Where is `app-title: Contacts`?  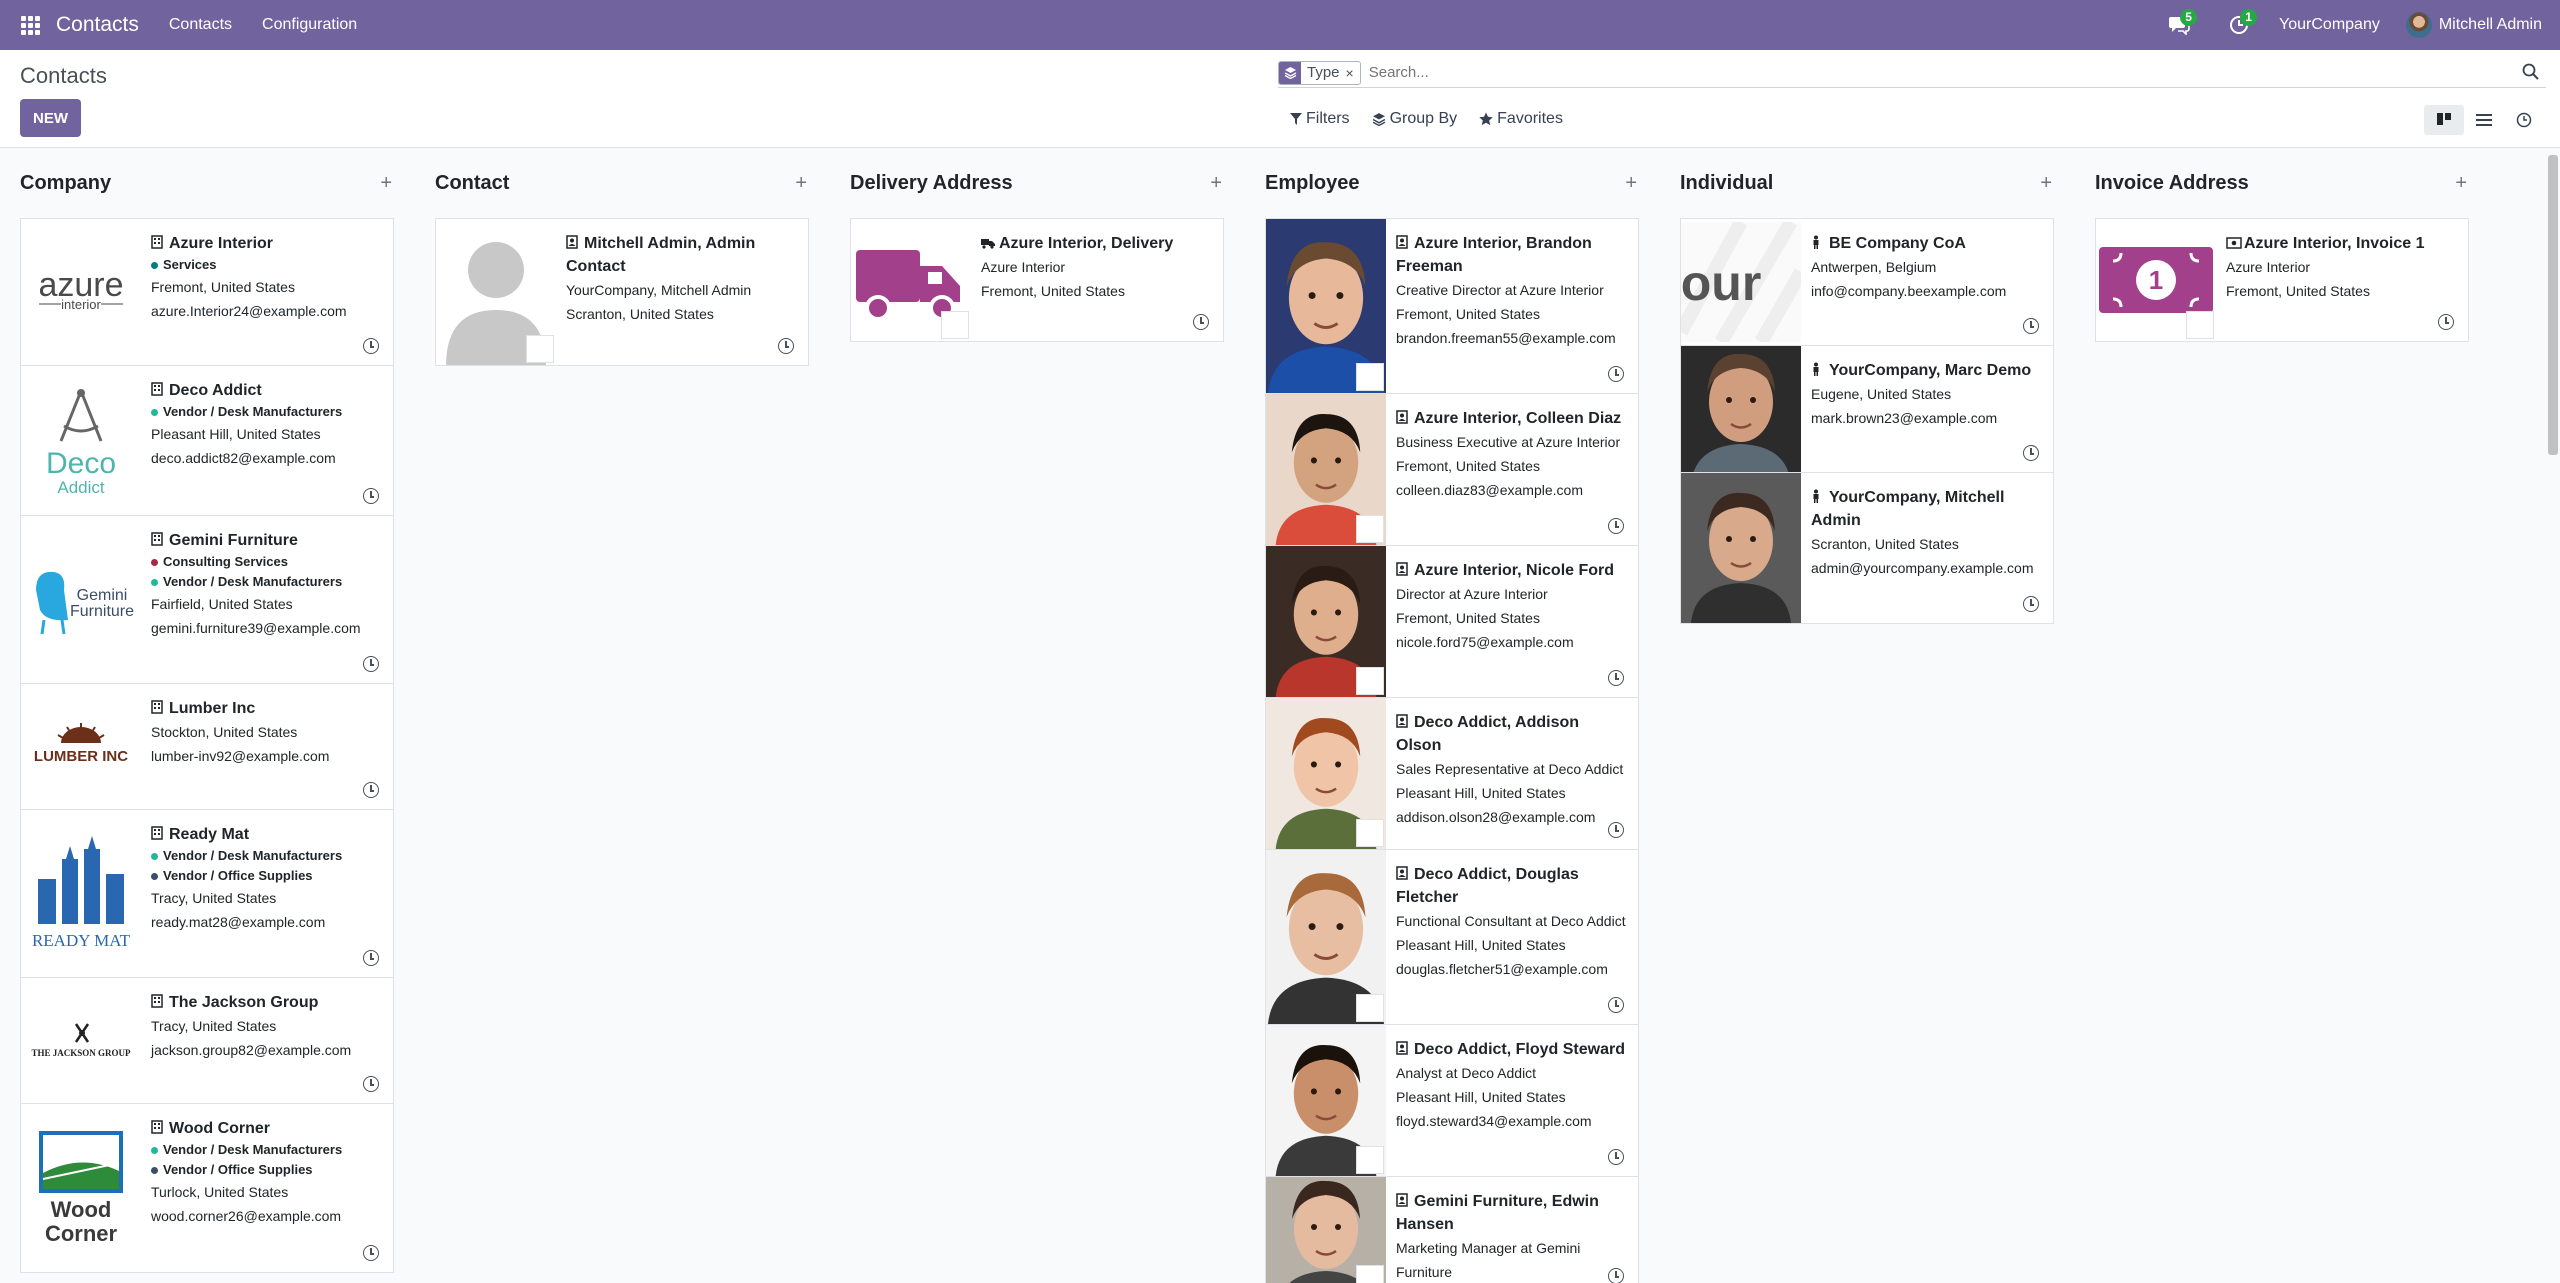 app-title: Contacts is located at coordinates (97, 25).